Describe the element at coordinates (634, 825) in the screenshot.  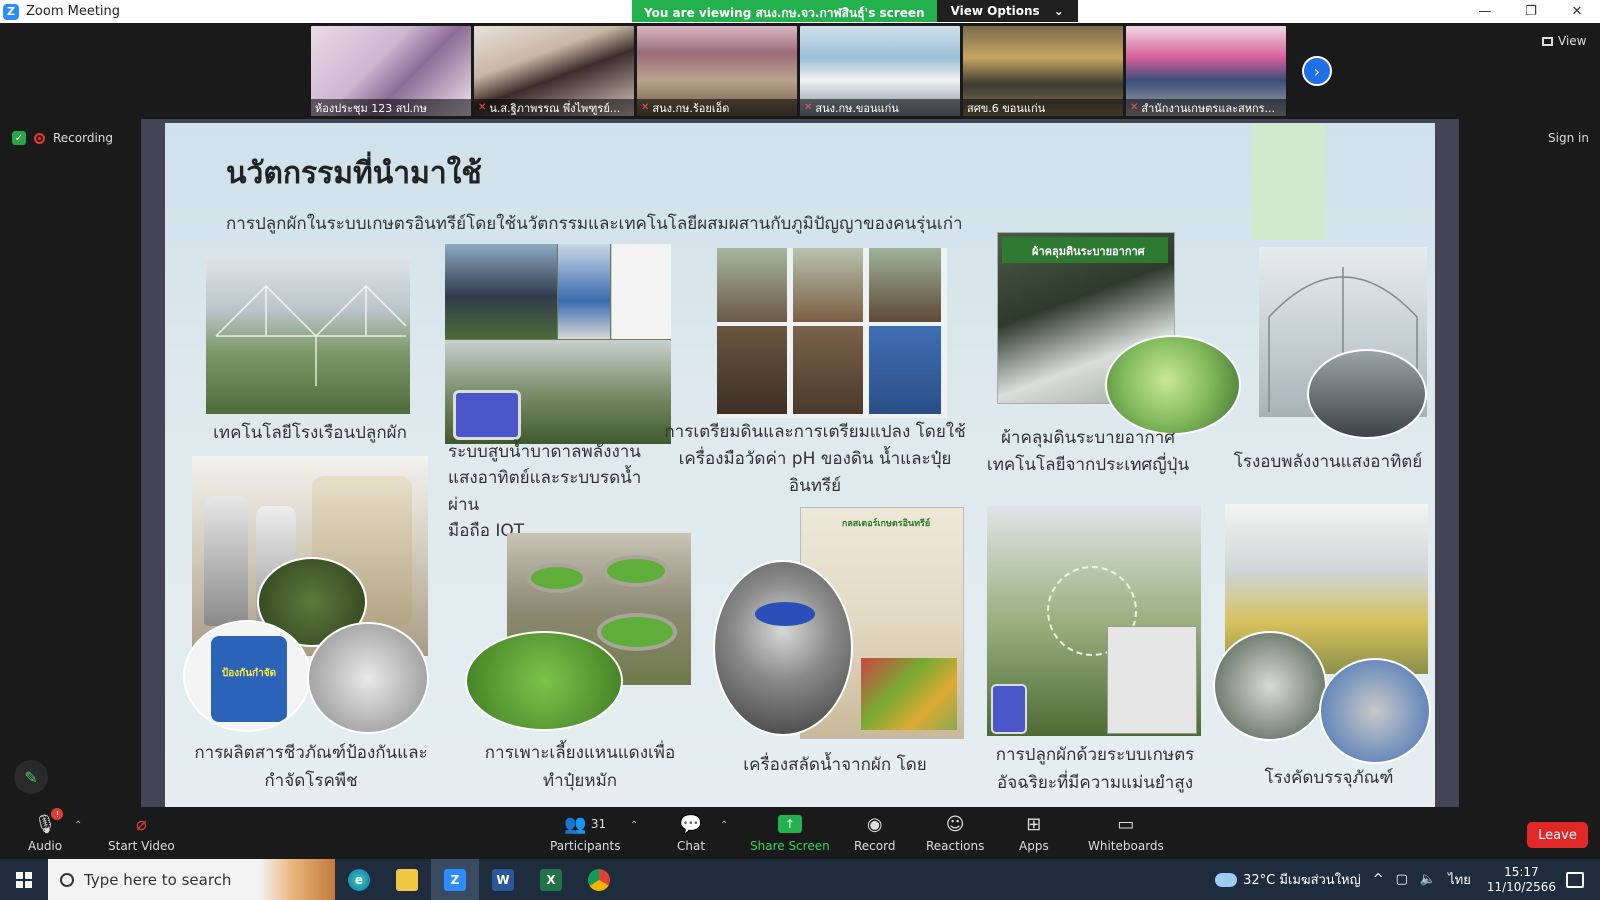
I see `participants-options-caret-icon: ⌃` at that location.